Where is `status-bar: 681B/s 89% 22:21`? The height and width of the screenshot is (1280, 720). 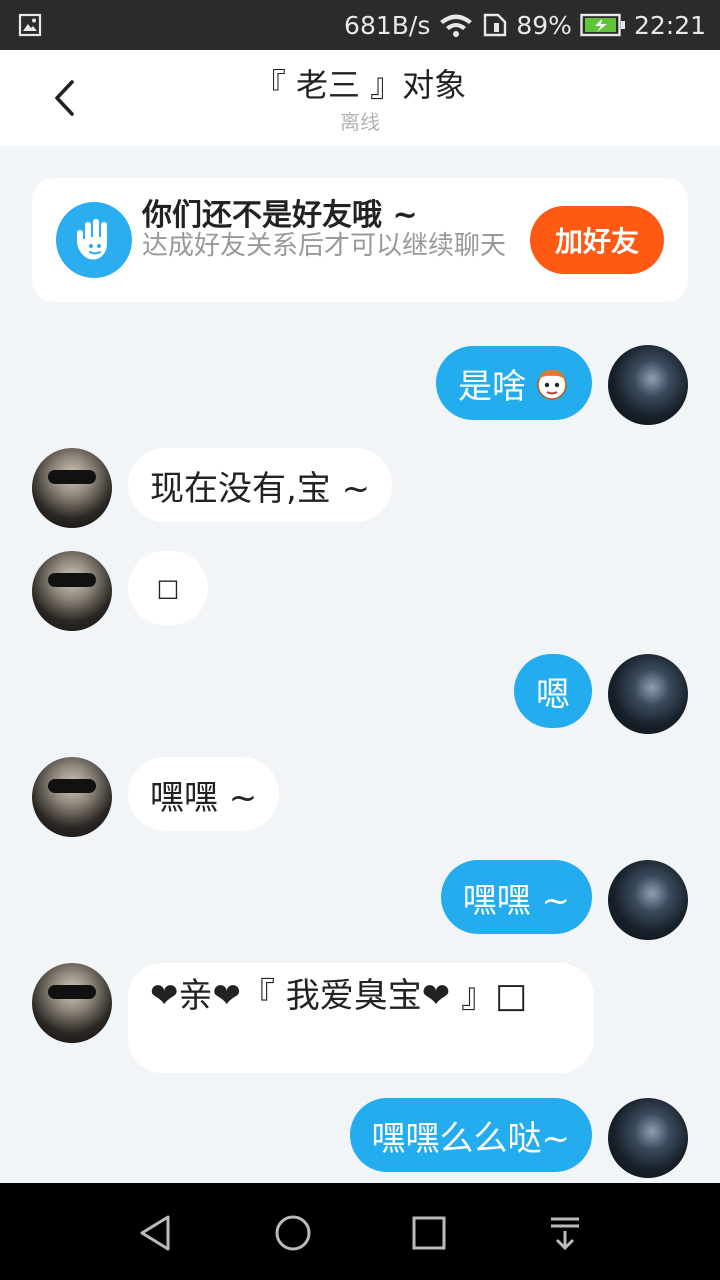
status-bar: 681B/s 89% 22:21 is located at coordinates (360, 25).